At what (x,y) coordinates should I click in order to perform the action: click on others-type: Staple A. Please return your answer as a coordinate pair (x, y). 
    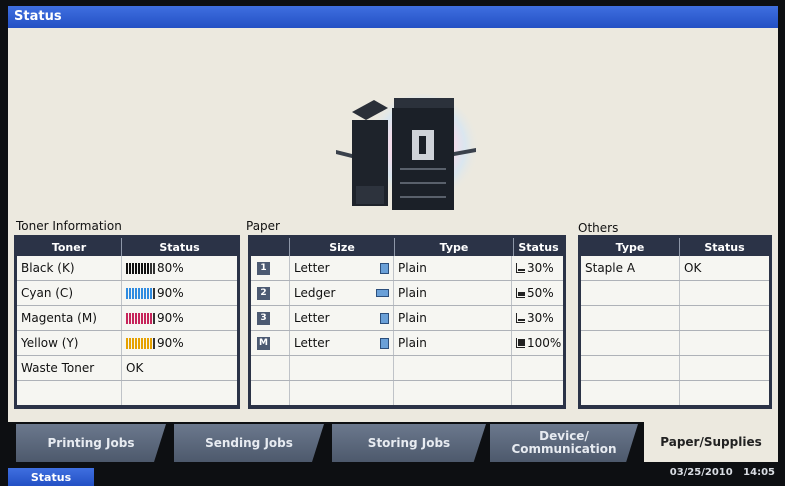
    Looking at the image, I should click on (610, 268).